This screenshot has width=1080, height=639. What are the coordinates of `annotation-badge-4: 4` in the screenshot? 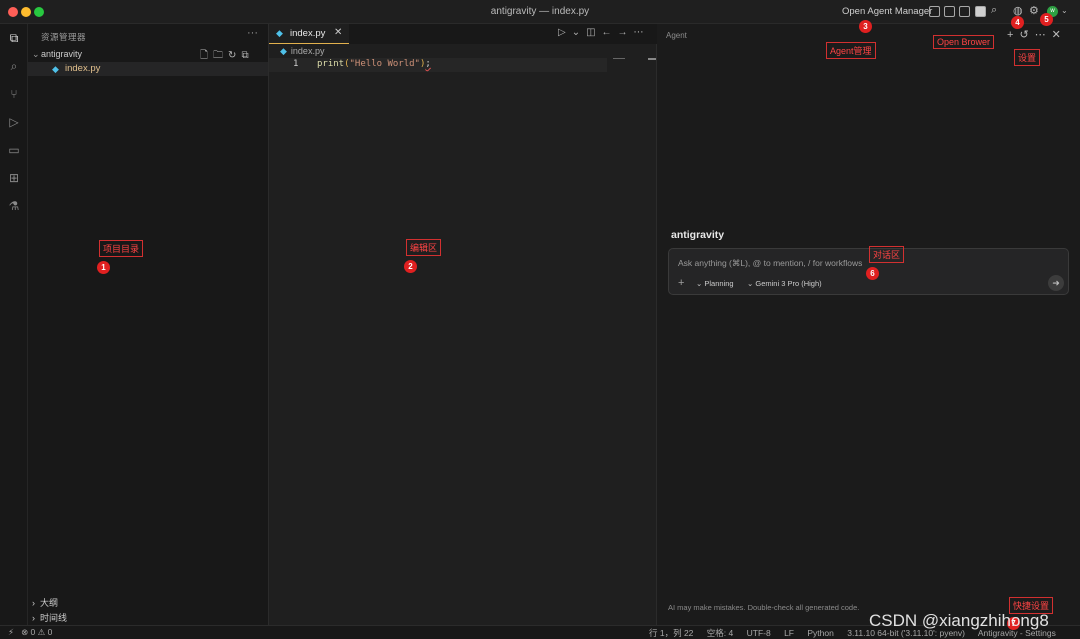 It's located at (1017, 22).